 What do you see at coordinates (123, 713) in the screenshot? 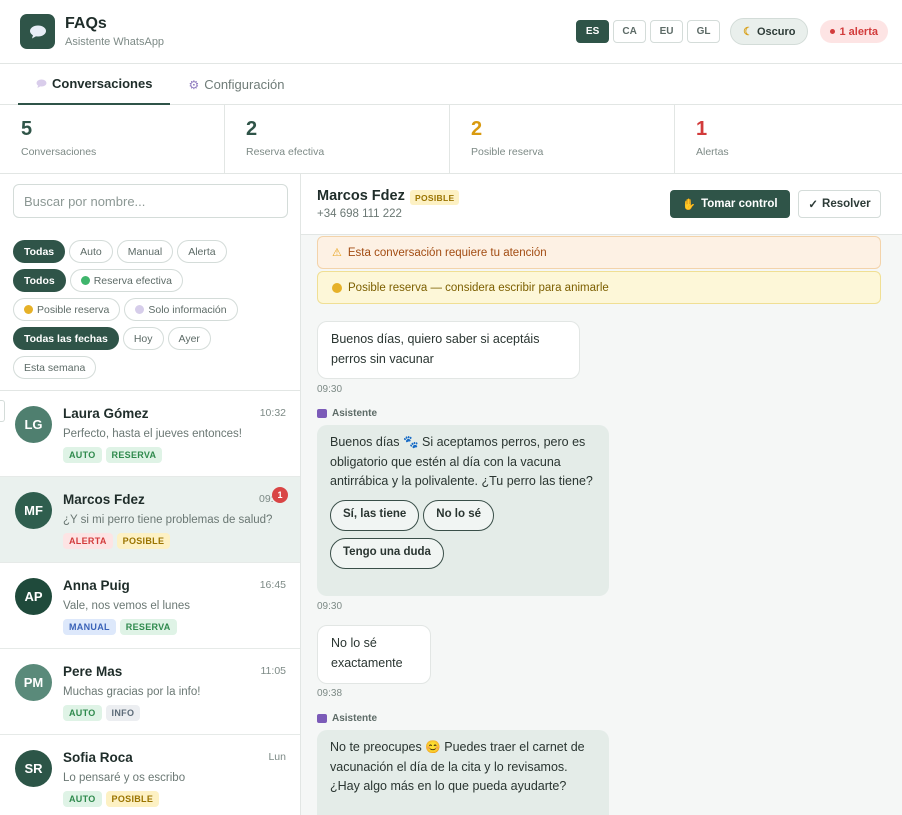
I see `tag-info: INFO` at bounding box center [123, 713].